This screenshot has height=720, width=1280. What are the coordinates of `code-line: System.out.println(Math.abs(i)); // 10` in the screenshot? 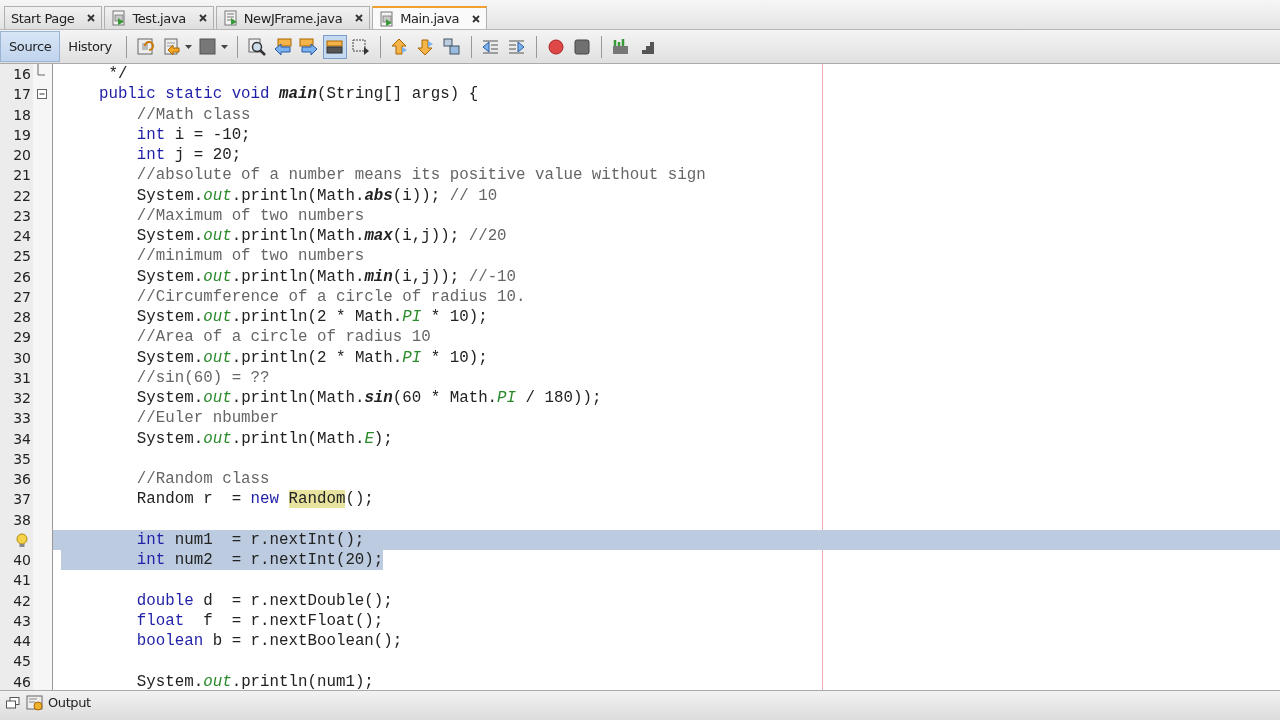 It's located at (316, 195).